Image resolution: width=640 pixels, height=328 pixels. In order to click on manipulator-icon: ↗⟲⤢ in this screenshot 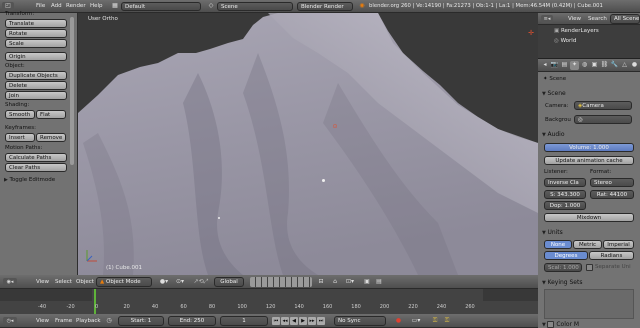, I will do `click(201, 282)`.